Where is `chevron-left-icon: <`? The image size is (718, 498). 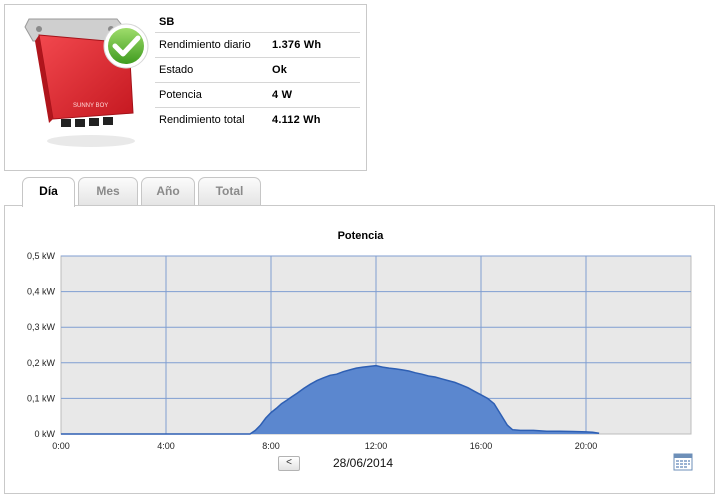 chevron-left-icon: < is located at coordinates (289, 462).